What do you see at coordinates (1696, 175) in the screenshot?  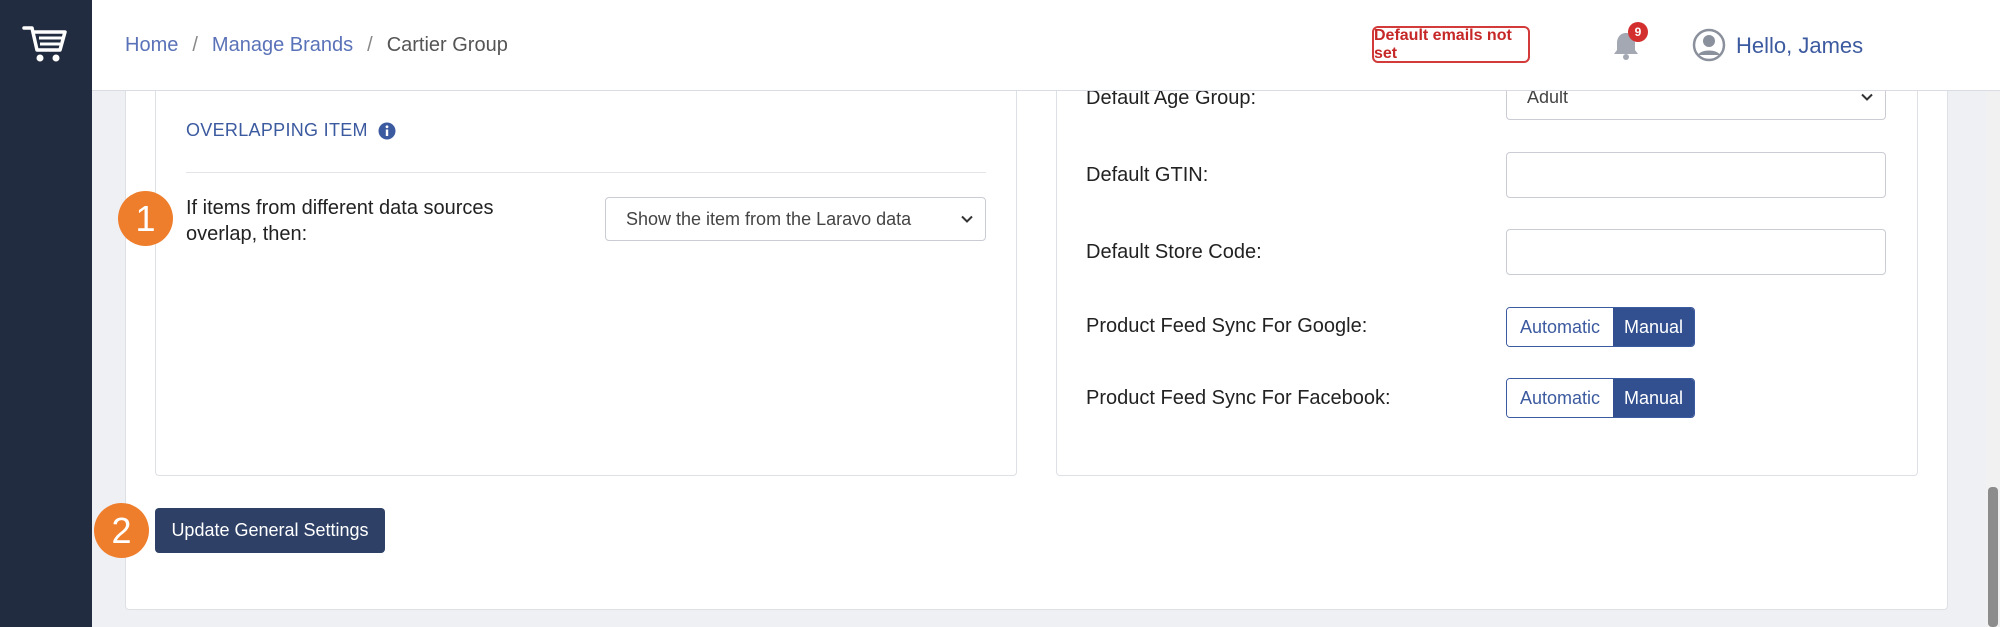 I see `default-gtin-input` at bounding box center [1696, 175].